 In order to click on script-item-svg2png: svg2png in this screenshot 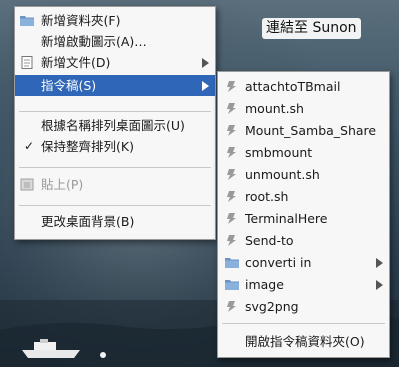, I will do `click(303, 306)`.